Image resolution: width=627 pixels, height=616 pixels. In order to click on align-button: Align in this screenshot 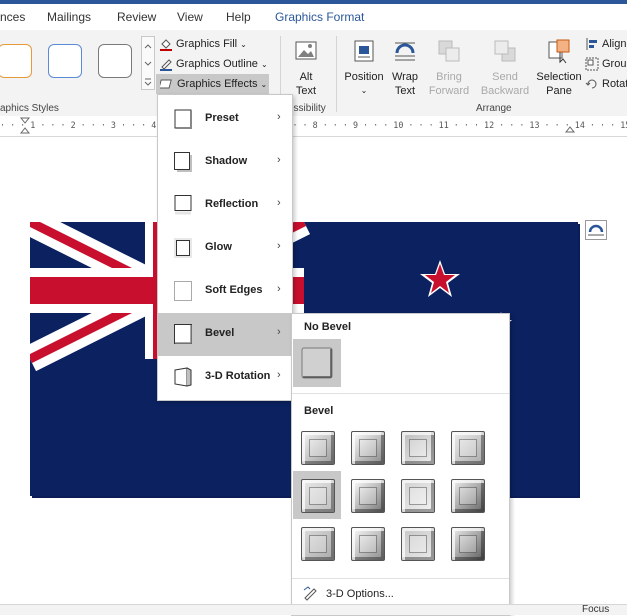, I will do `click(605, 44)`.